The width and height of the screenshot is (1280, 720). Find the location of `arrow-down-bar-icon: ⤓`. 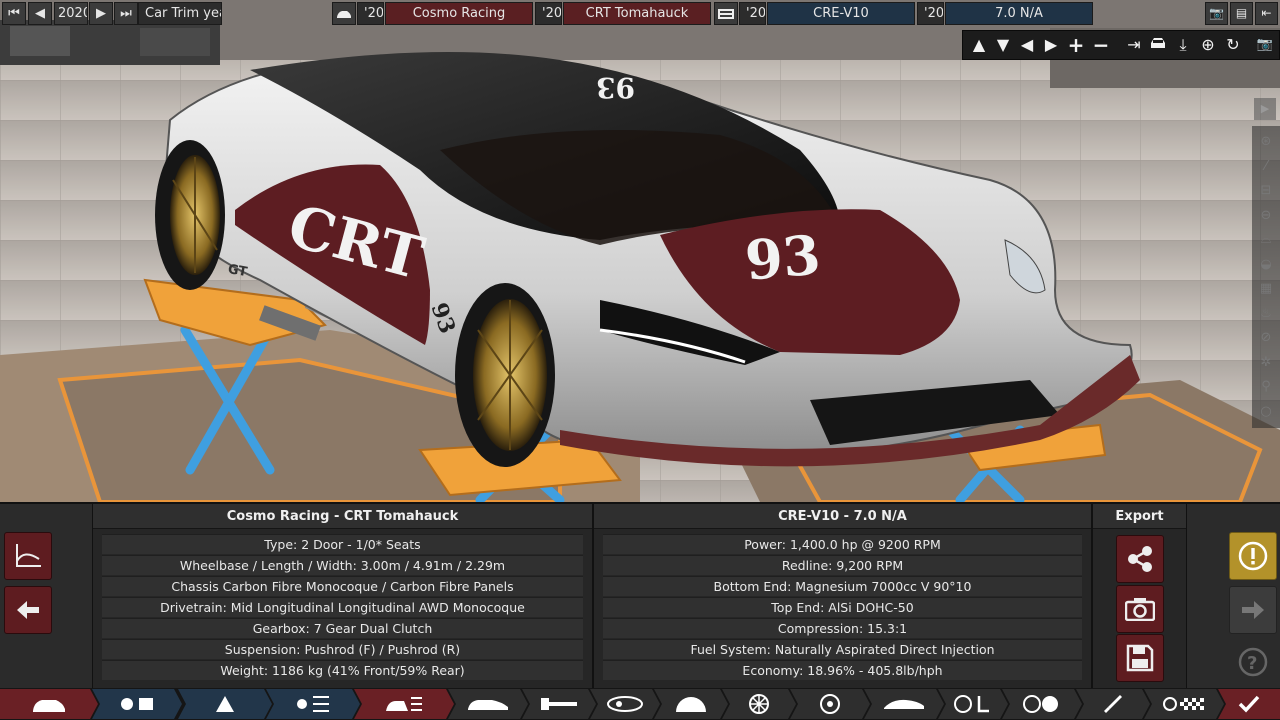

arrow-down-bar-icon: ⤓ is located at coordinates (1183, 44).